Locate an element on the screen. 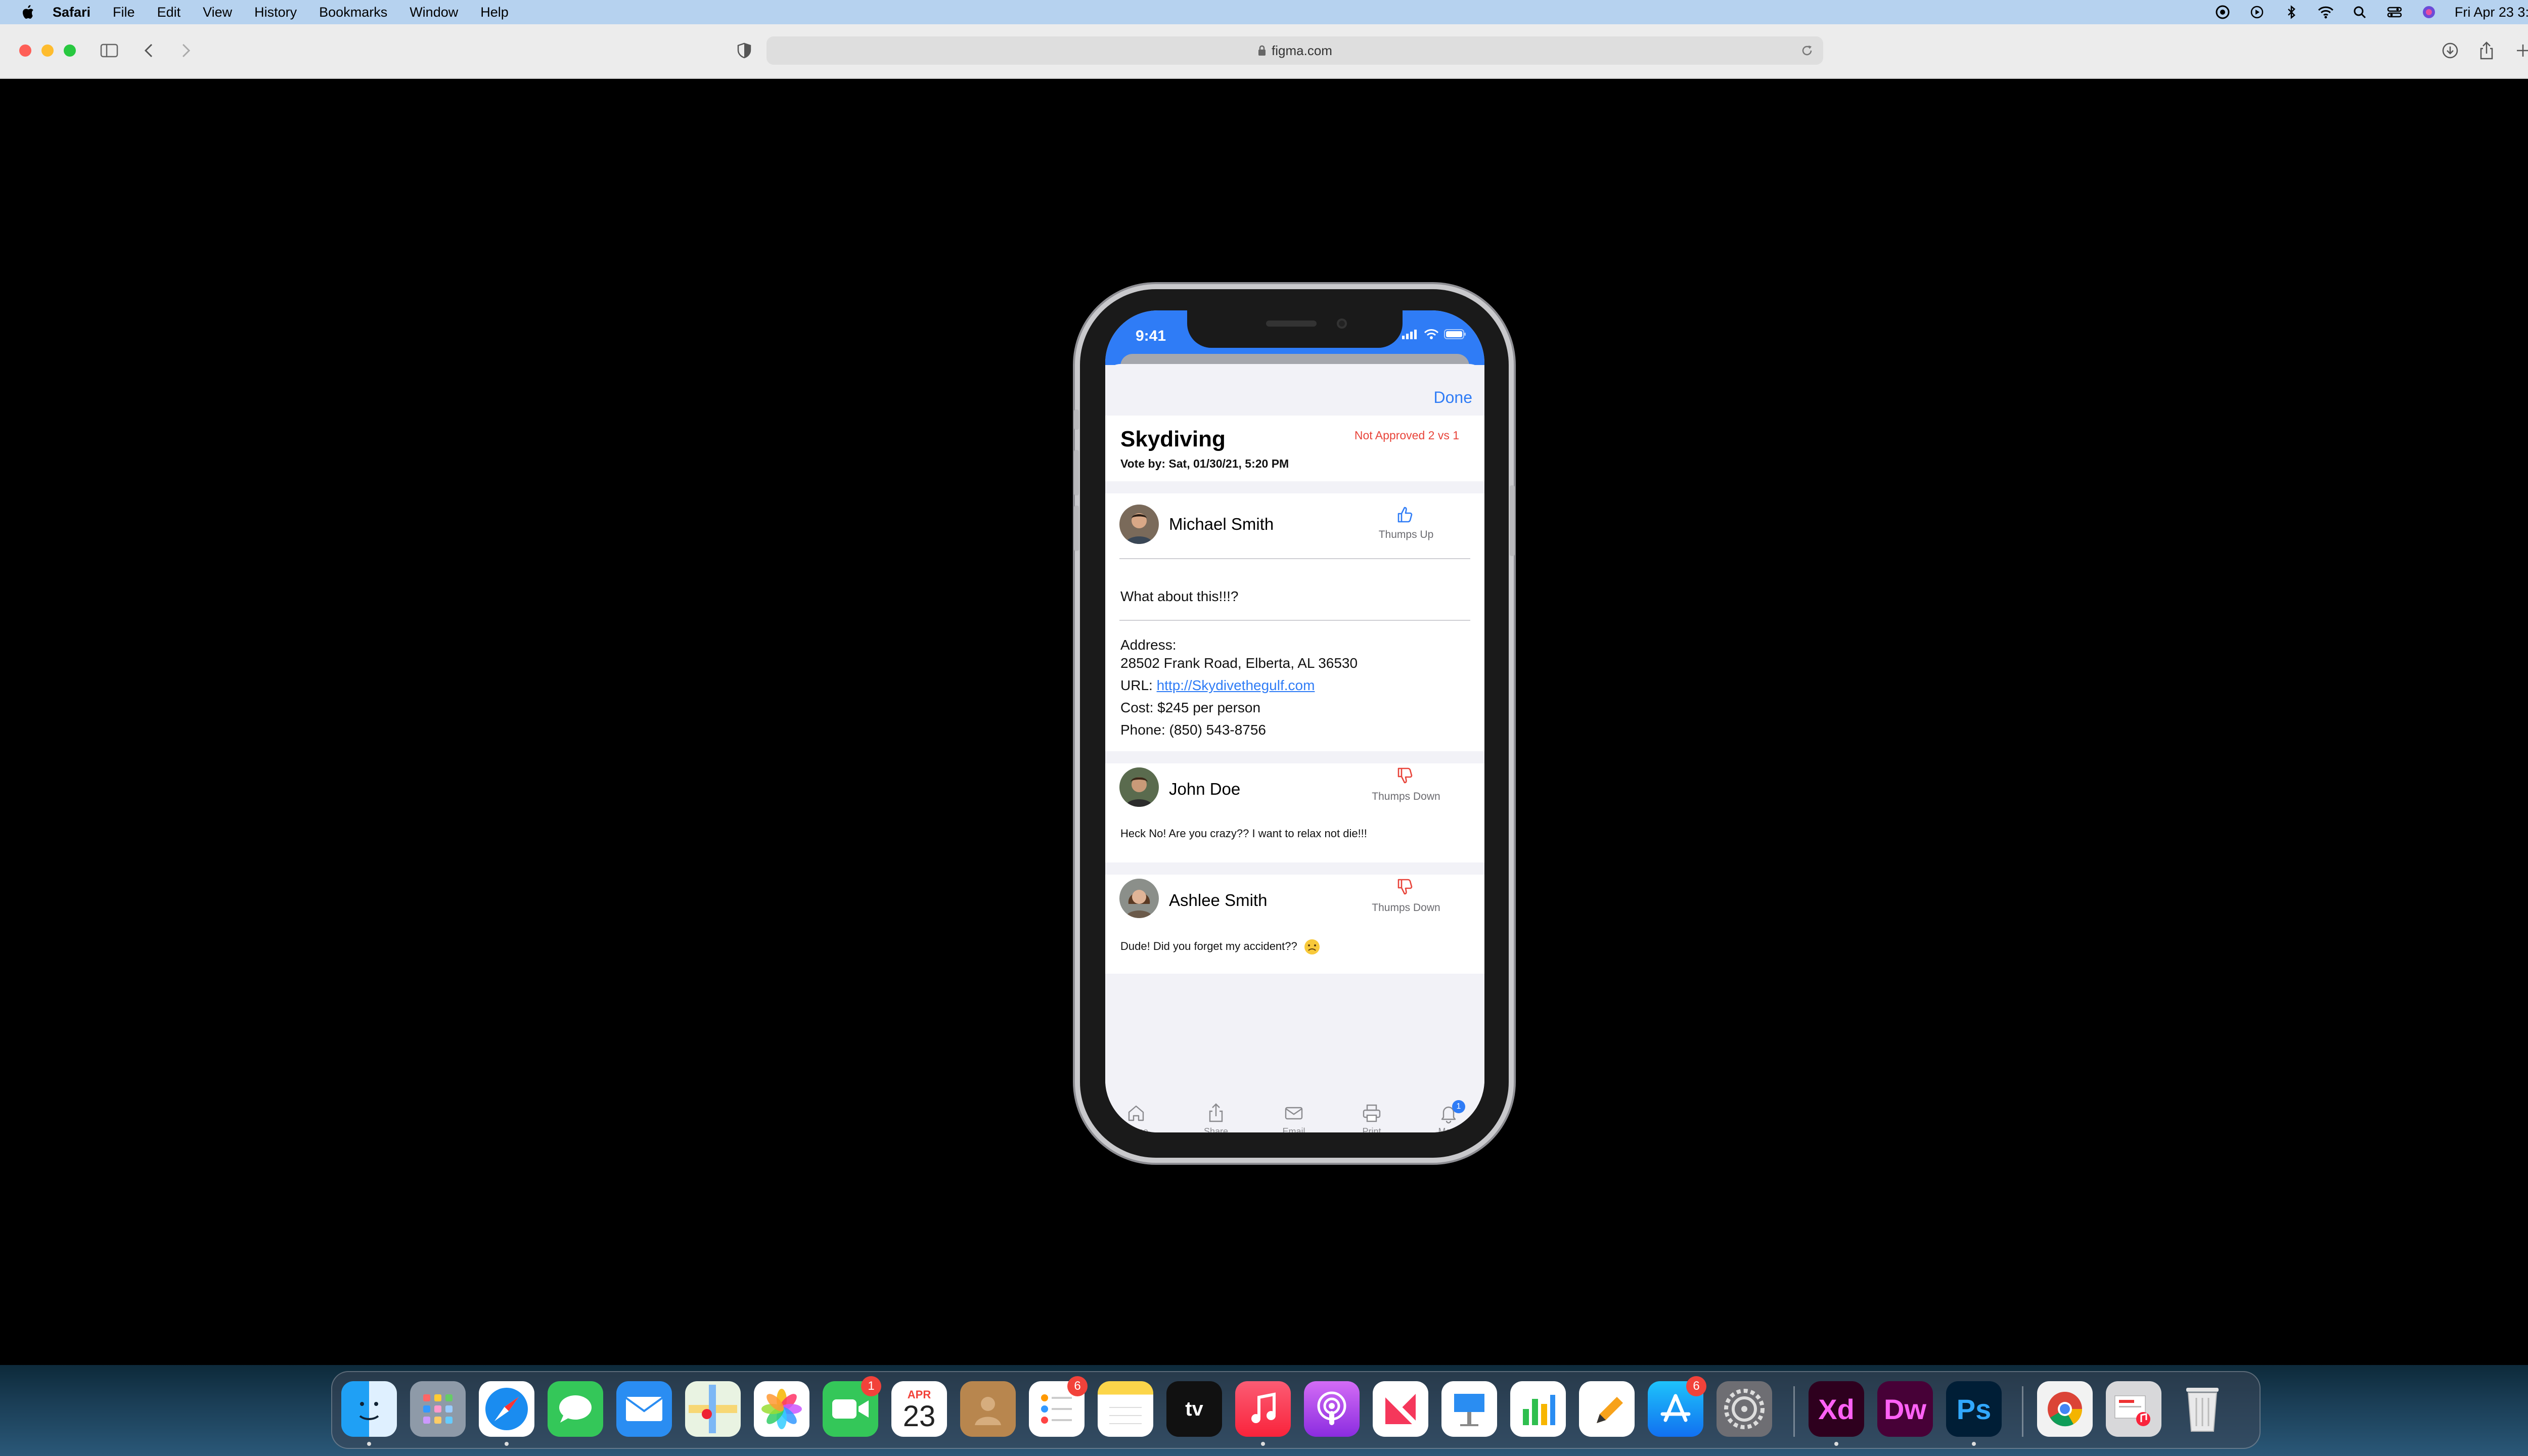 This screenshot has width=2528, height=1456. done-button: Done is located at coordinates (1454, 397).